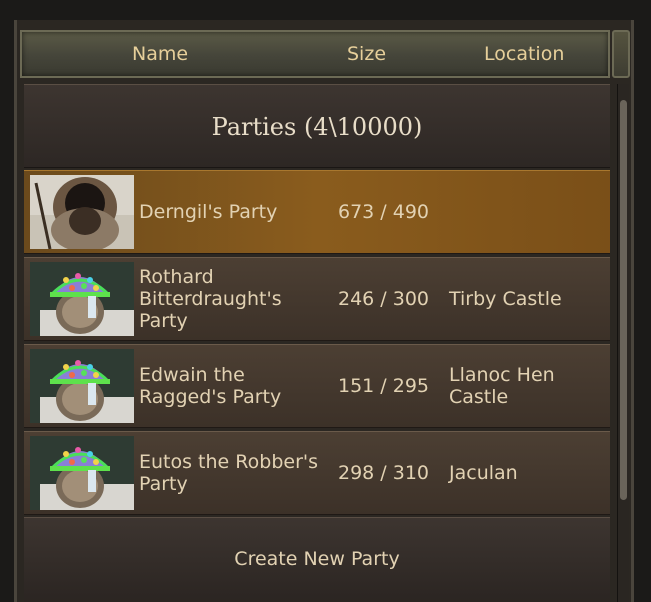 This screenshot has height=602, width=651. What do you see at coordinates (384, 212) in the screenshot?
I see `party-size: 673 / 490` at bounding box center [384, 212].